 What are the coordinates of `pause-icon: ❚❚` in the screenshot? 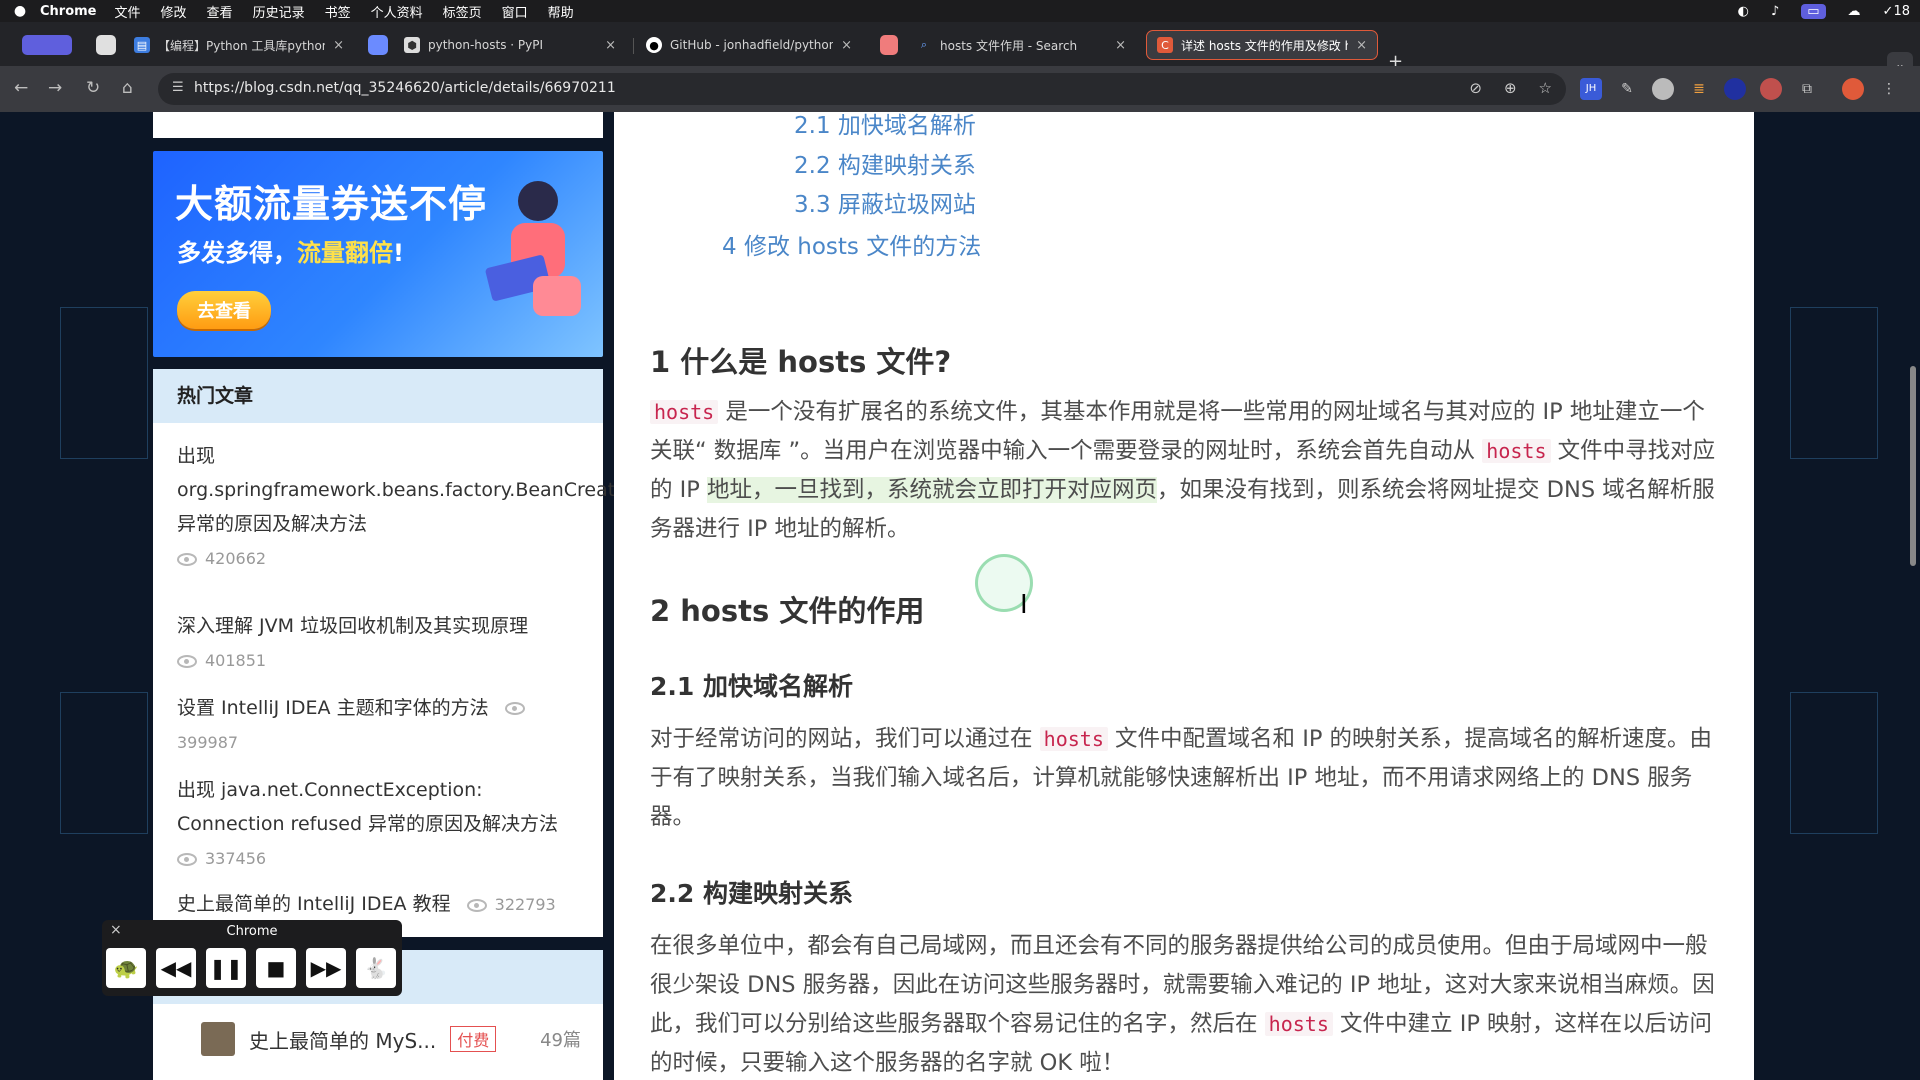 It's located at (226, 968).